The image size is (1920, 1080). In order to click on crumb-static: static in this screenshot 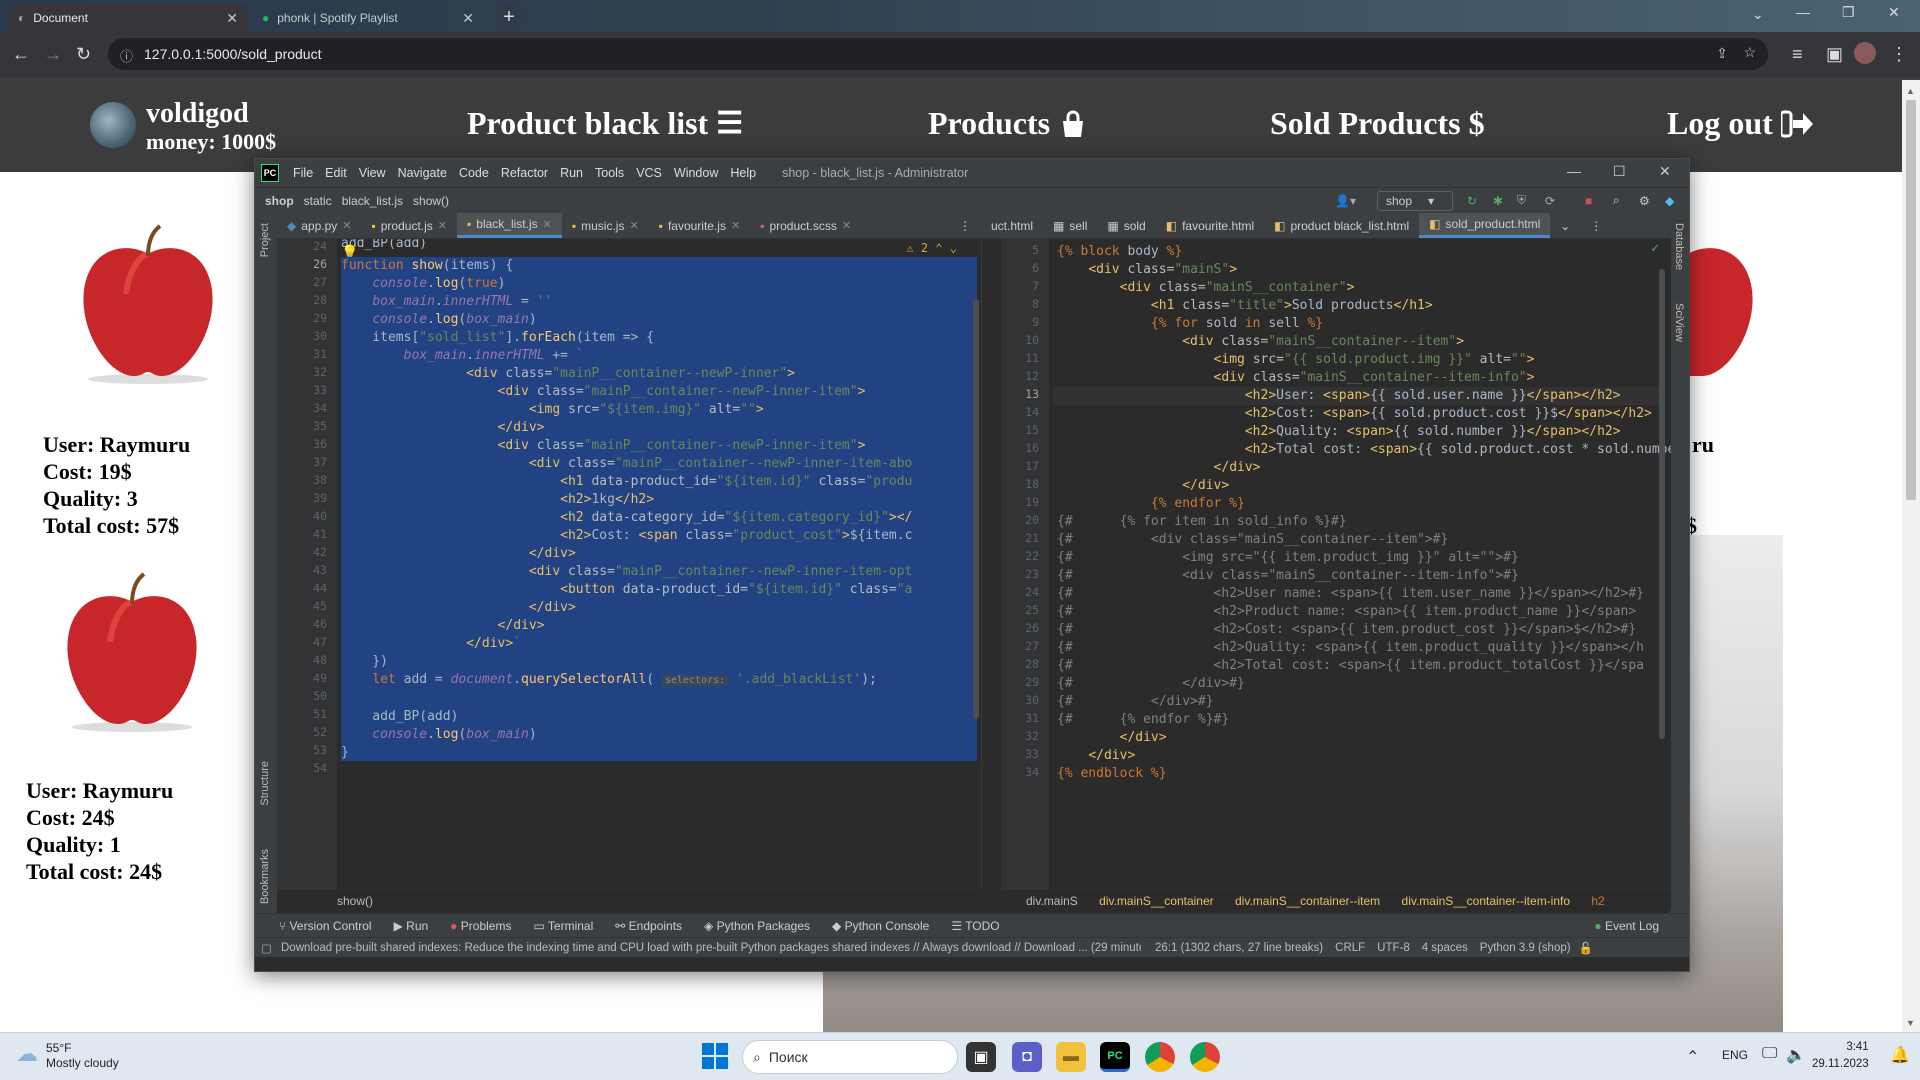, I will do `click(318, 201)`.